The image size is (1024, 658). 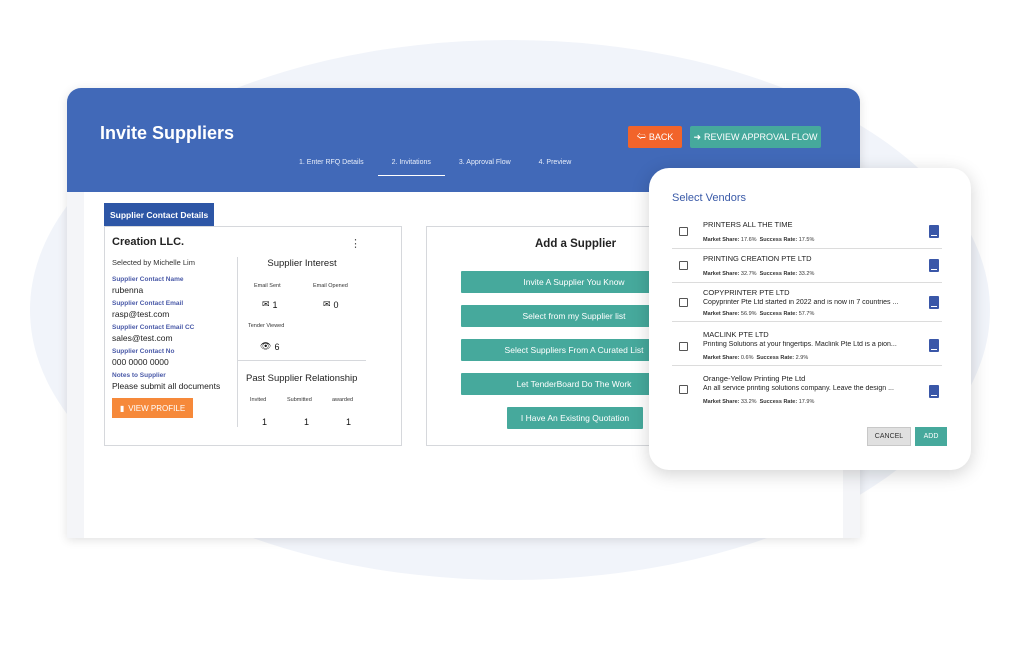 What do you see at coordinates (141, 314) in the screenshot?
I see `contact-email-value: rasp@test.com` at bounding box center [141, 314].